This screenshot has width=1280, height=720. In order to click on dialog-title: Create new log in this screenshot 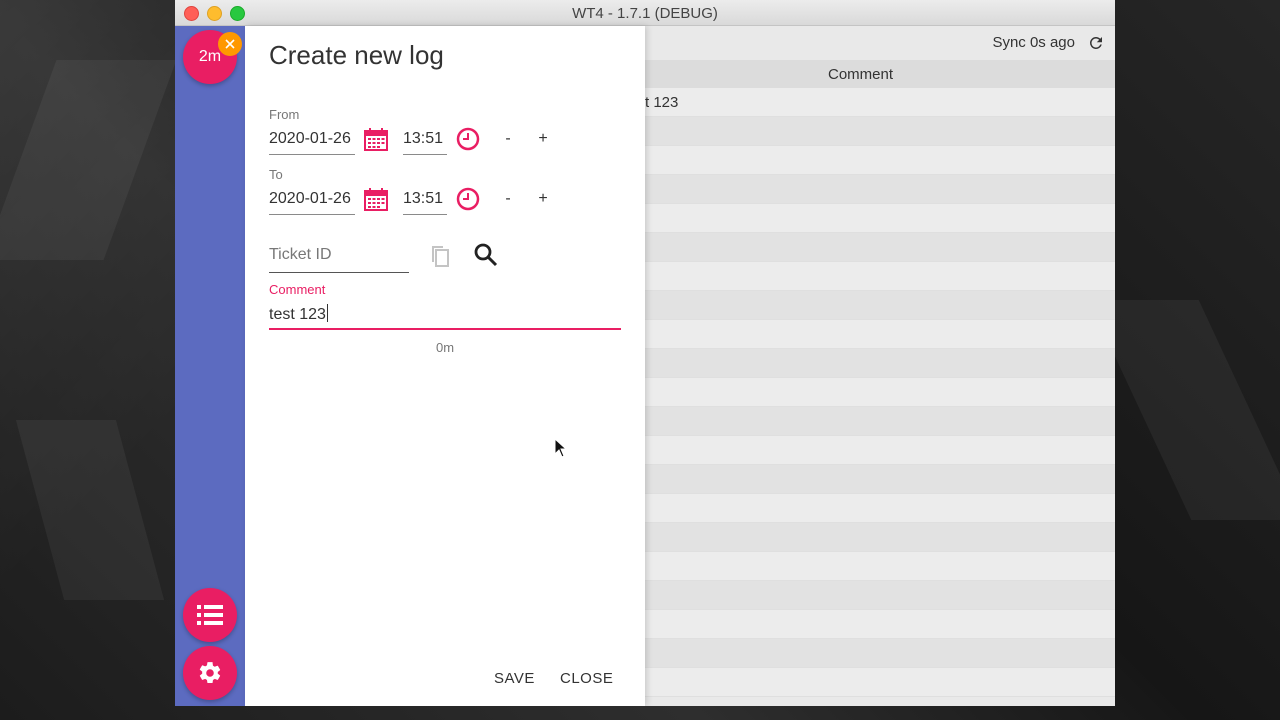, I will do `click(356, 55)`.